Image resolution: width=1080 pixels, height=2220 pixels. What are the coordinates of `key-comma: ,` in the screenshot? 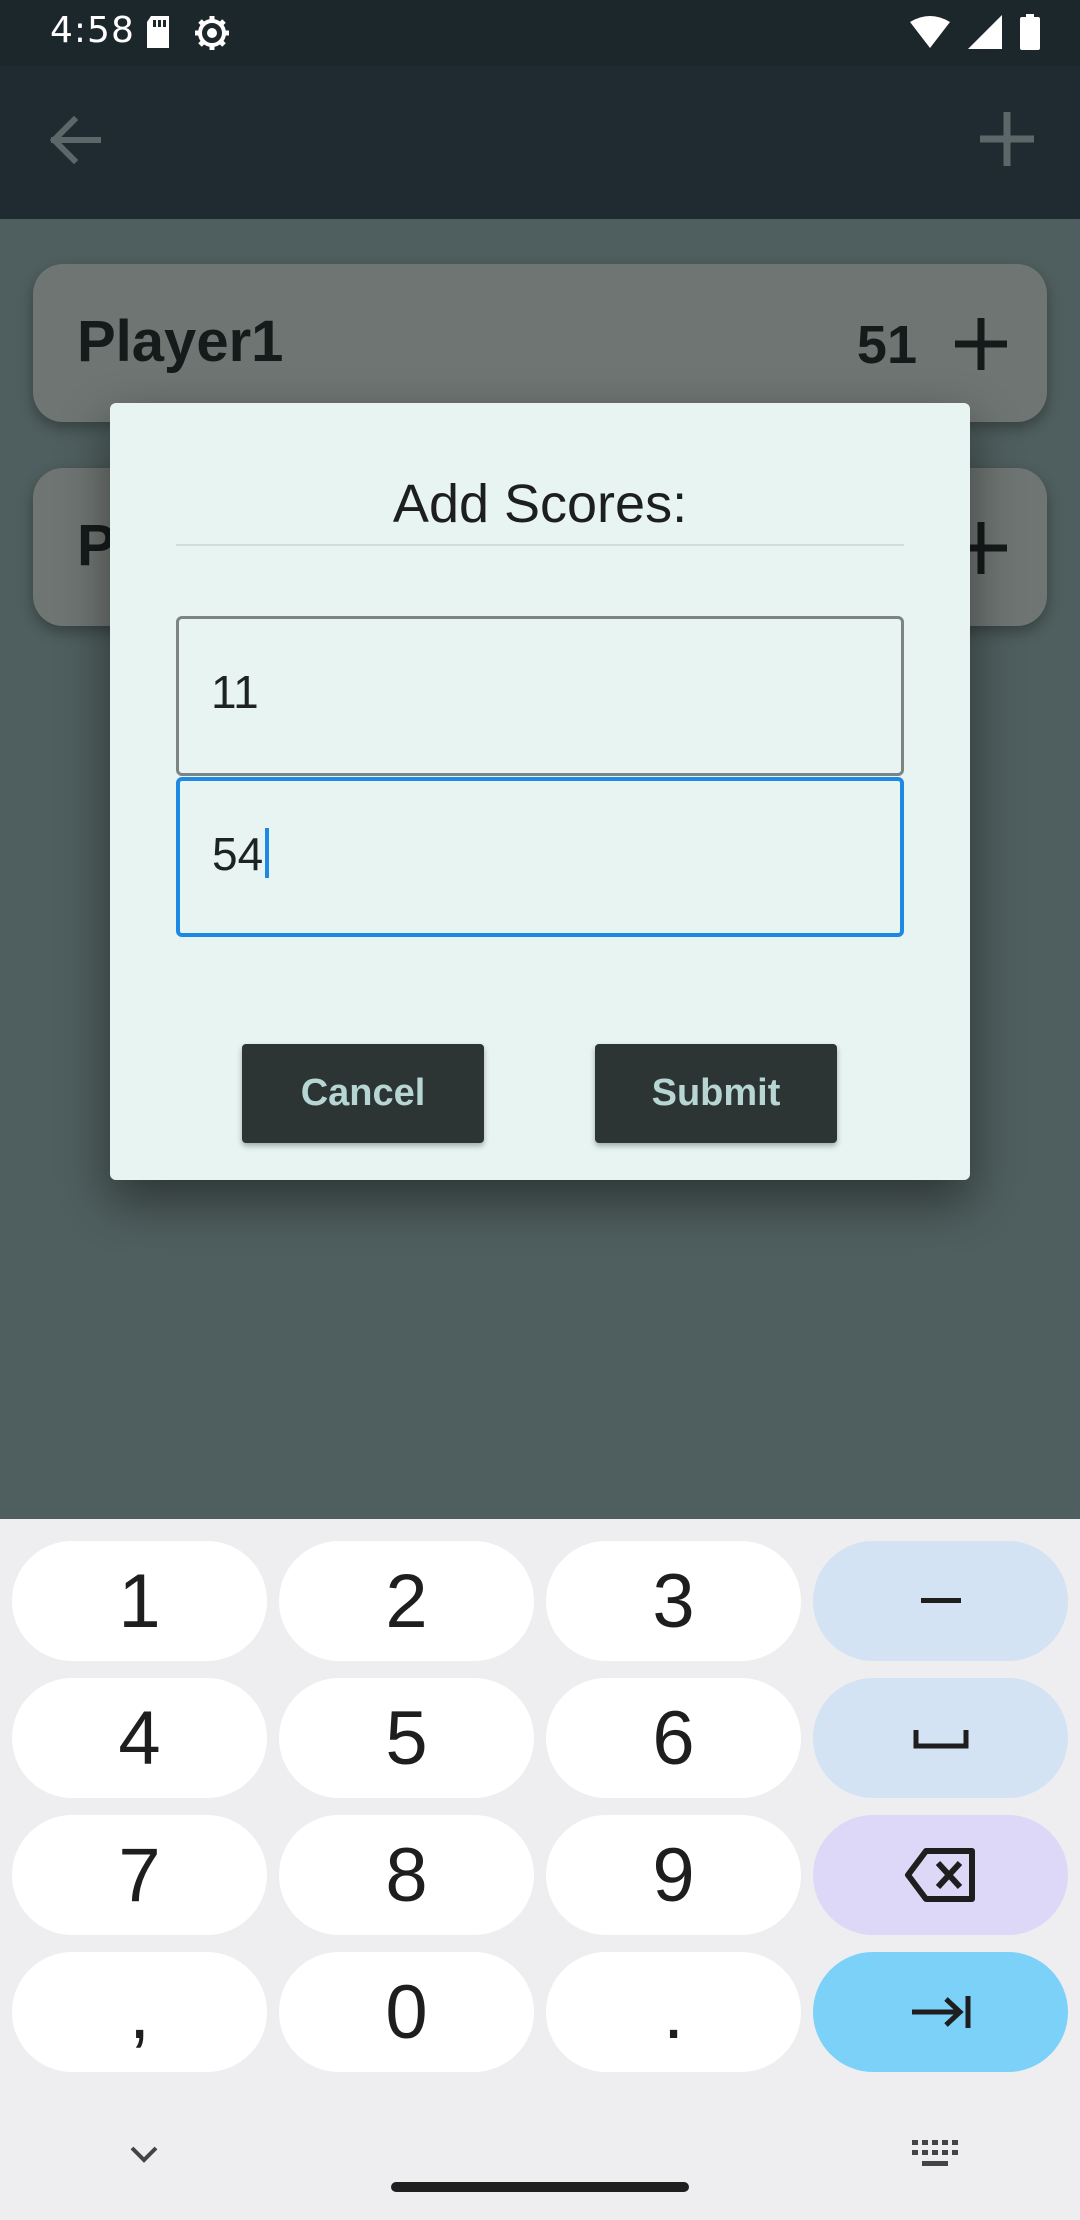 It's located at (139, 2012).